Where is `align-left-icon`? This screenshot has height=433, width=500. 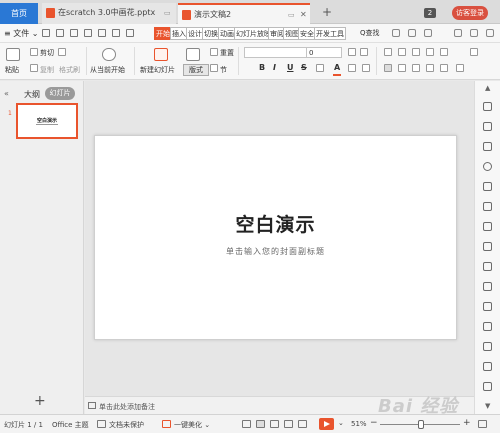
align-left-icon is located at coordinates (388, 68).